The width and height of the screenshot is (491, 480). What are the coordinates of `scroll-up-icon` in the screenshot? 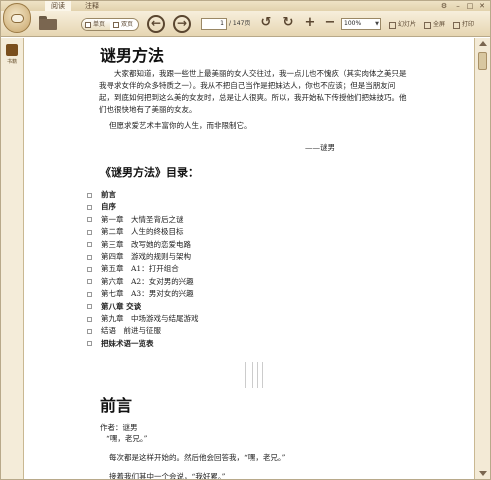 It's located at (483, 43).